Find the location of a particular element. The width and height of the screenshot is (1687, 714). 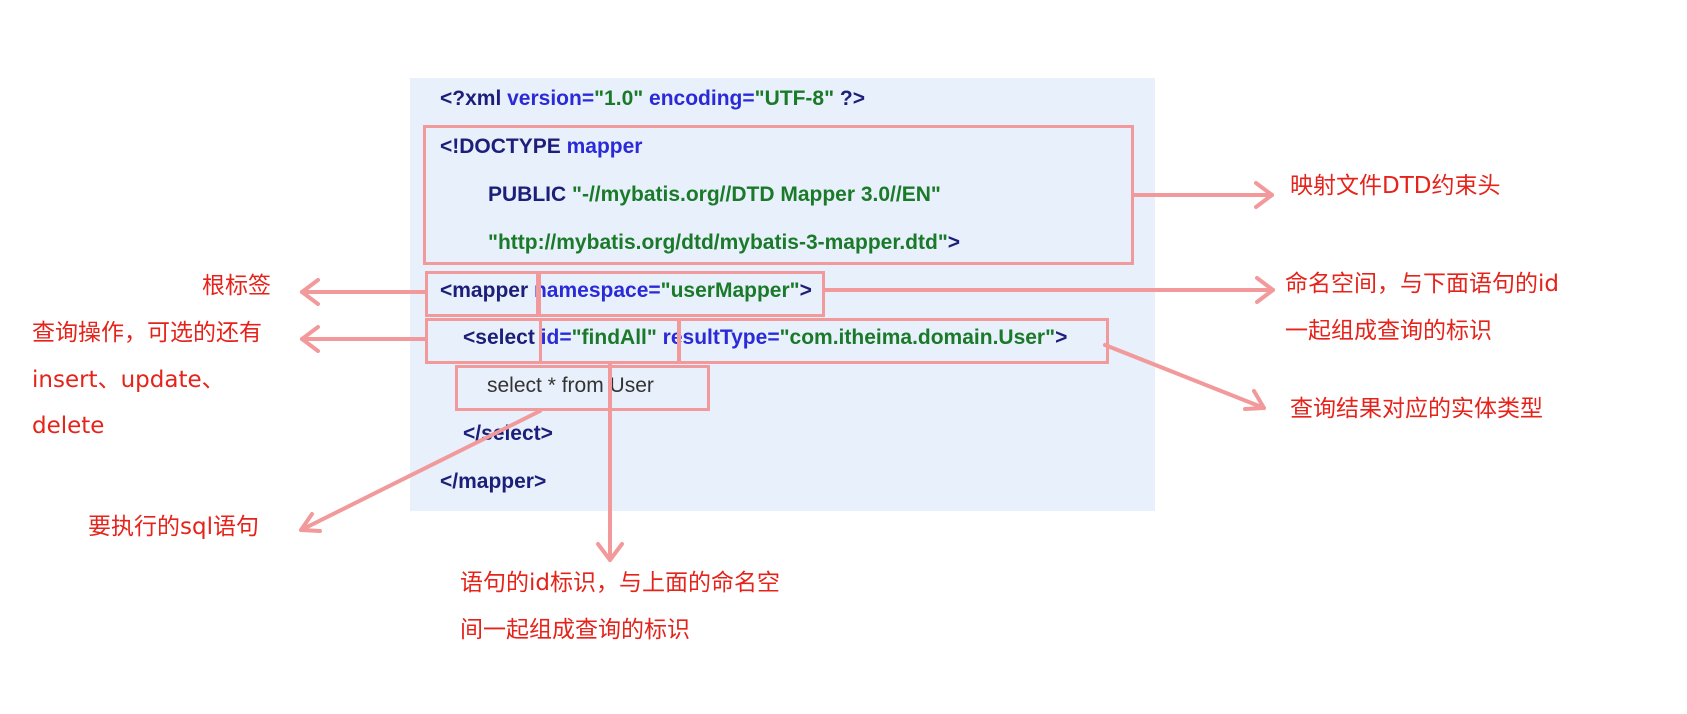

note-query-op-line-3: delete is located at coordinates (68, 426).